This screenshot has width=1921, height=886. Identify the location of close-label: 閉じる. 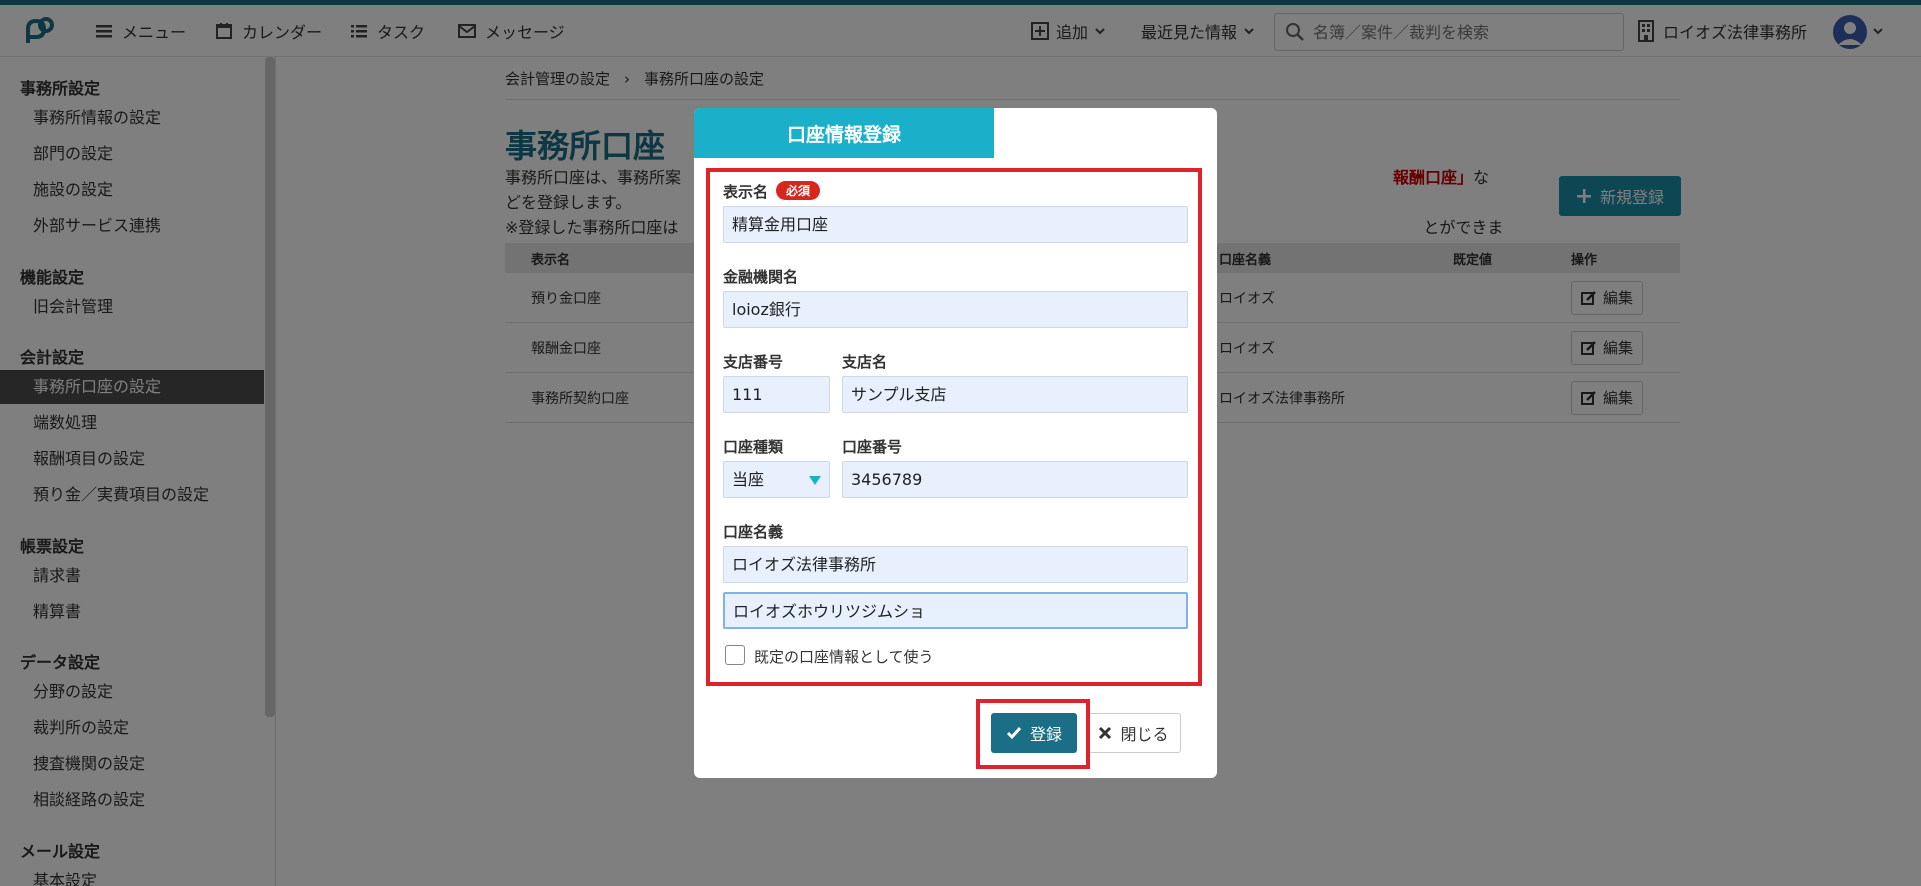
(1144, 734).